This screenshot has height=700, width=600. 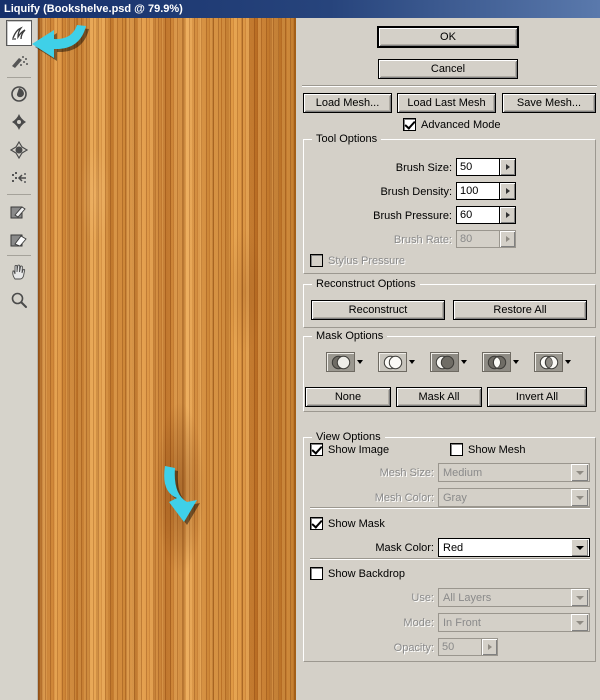 I want to click on brush-pressure-popup-arrow, so click(x=507, y=215).